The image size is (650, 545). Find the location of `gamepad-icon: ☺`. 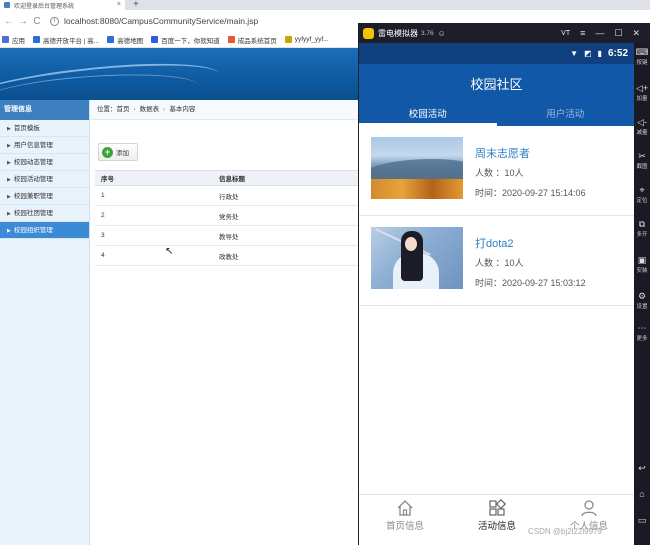

gamepad-icon: ☺ is located at coordinates (442, 33).